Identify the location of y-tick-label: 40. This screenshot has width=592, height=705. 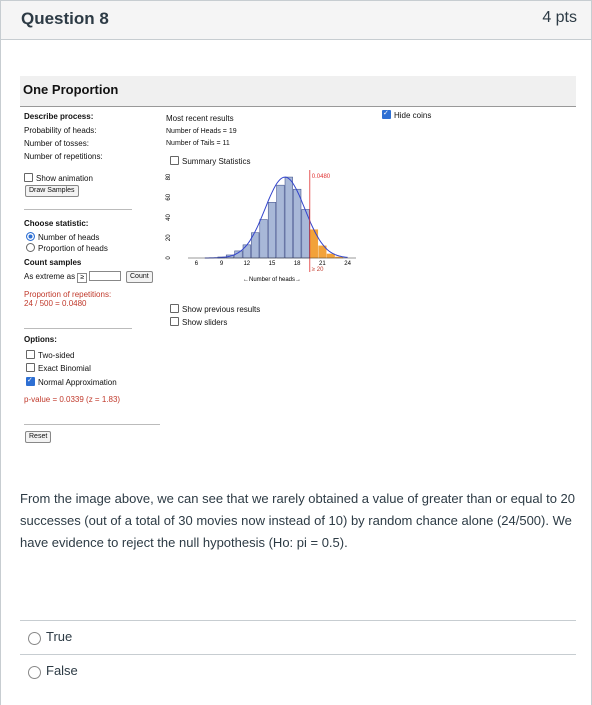
(169, 217).